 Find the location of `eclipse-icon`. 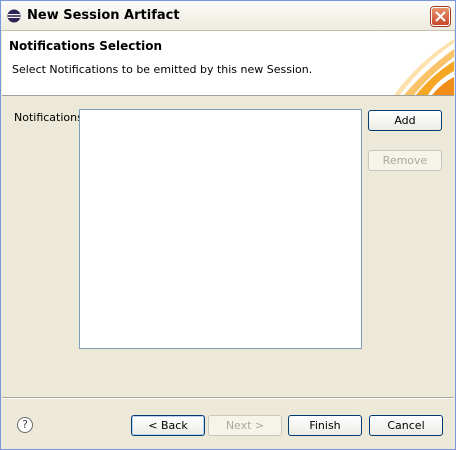

eclipse-icon is located at coordinates (14, 16).